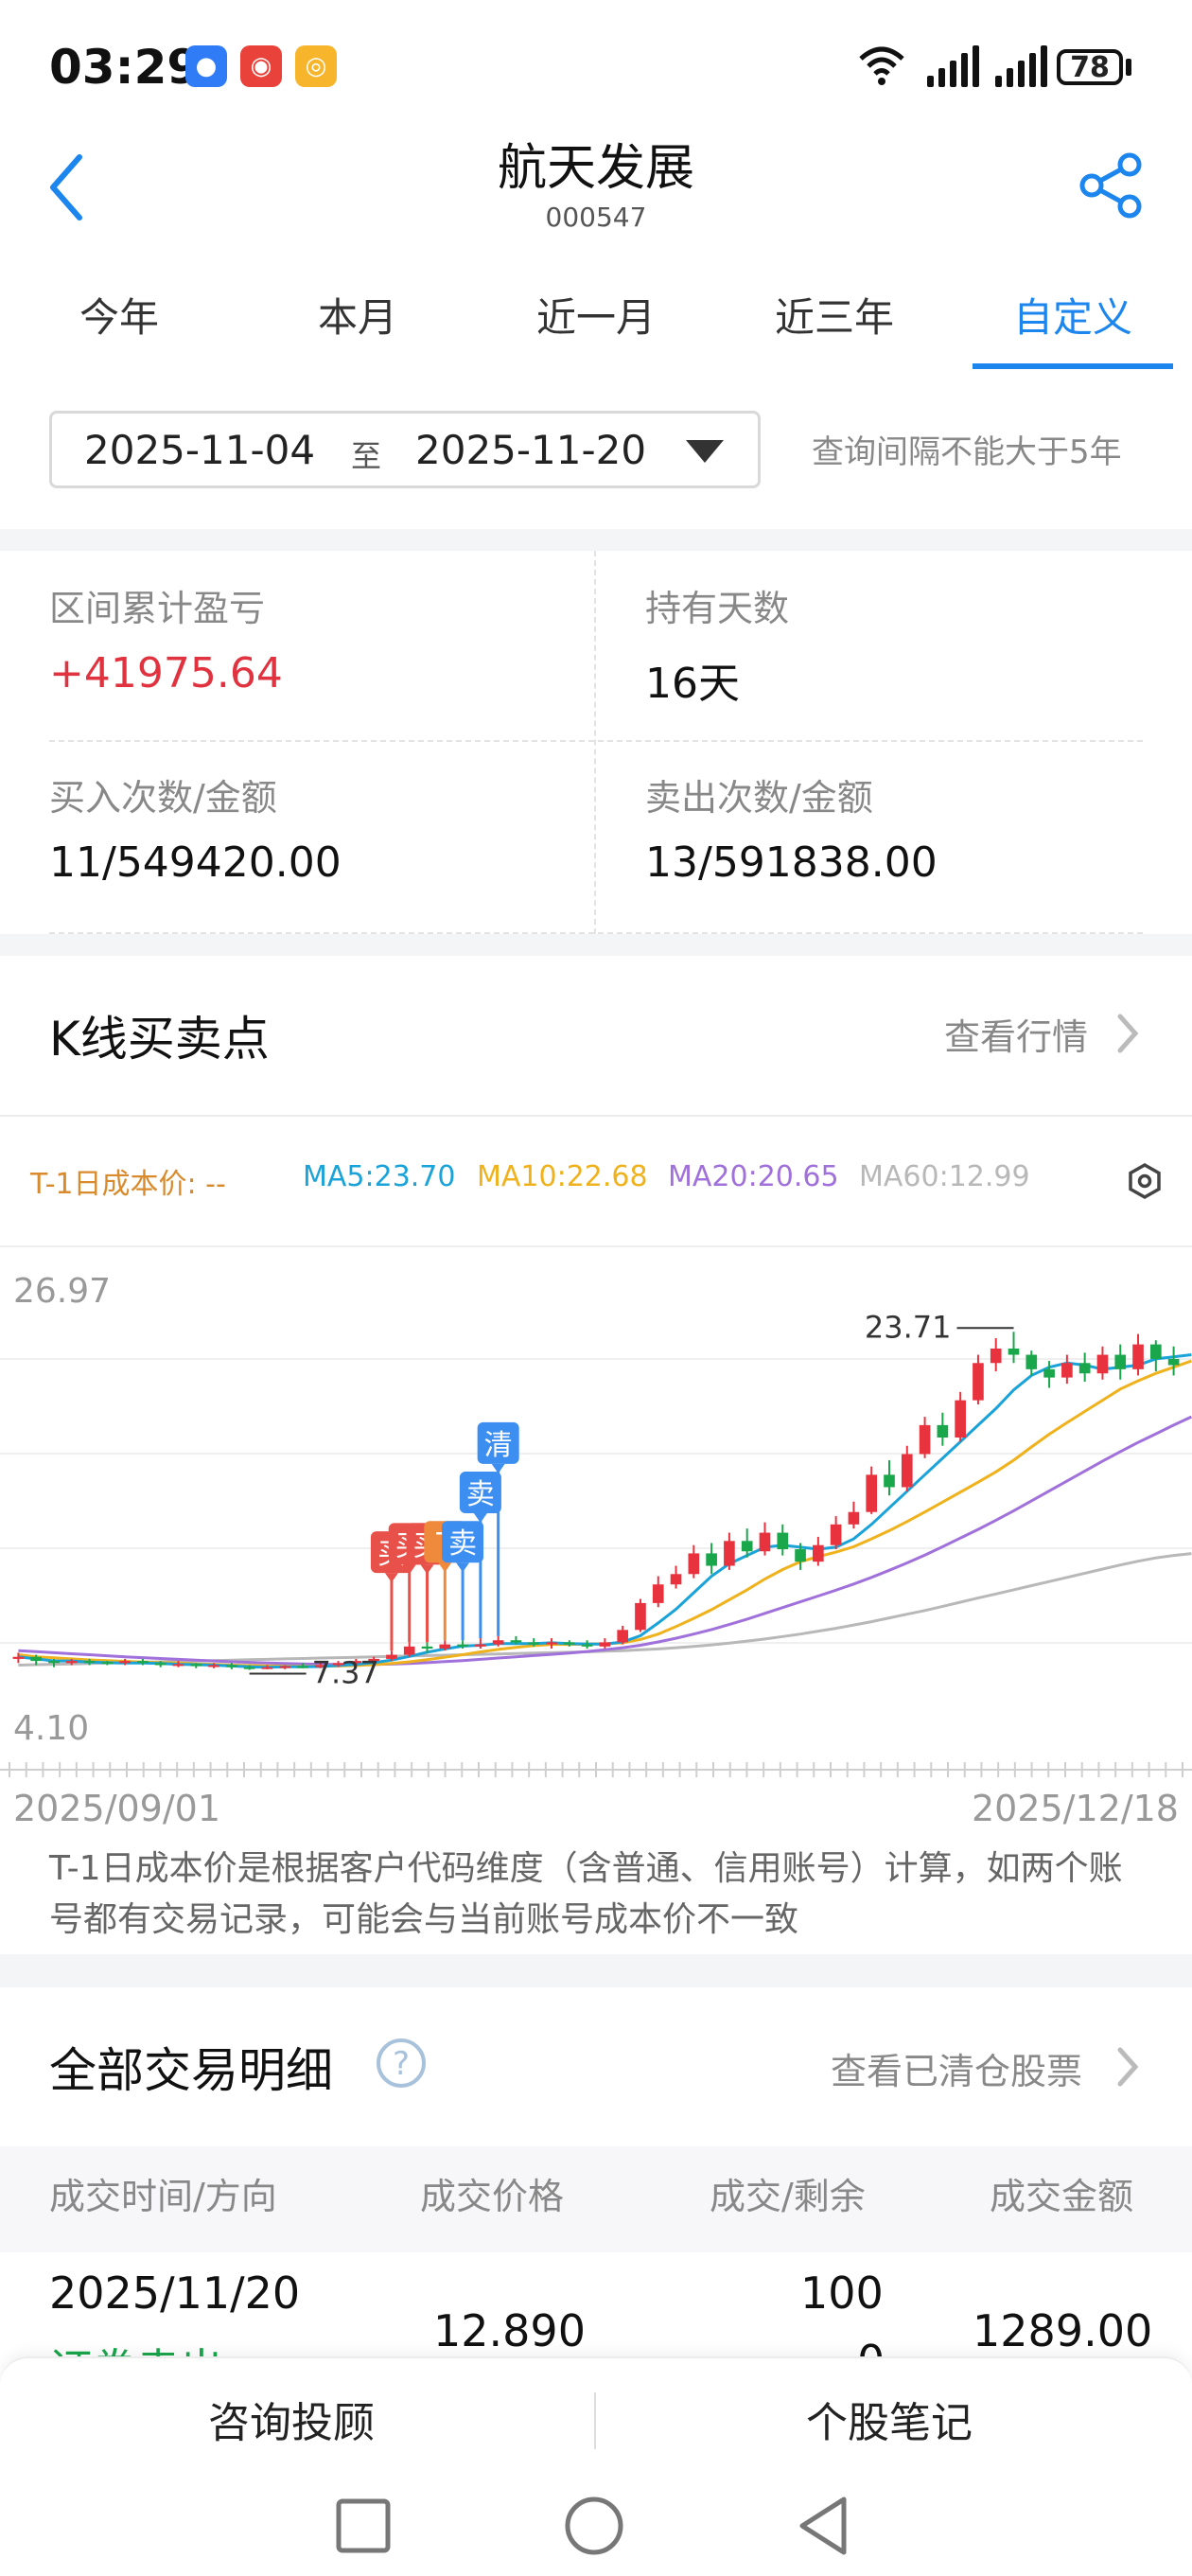  I want to click on kline-title: K线买卖点, so click(159, 1039).